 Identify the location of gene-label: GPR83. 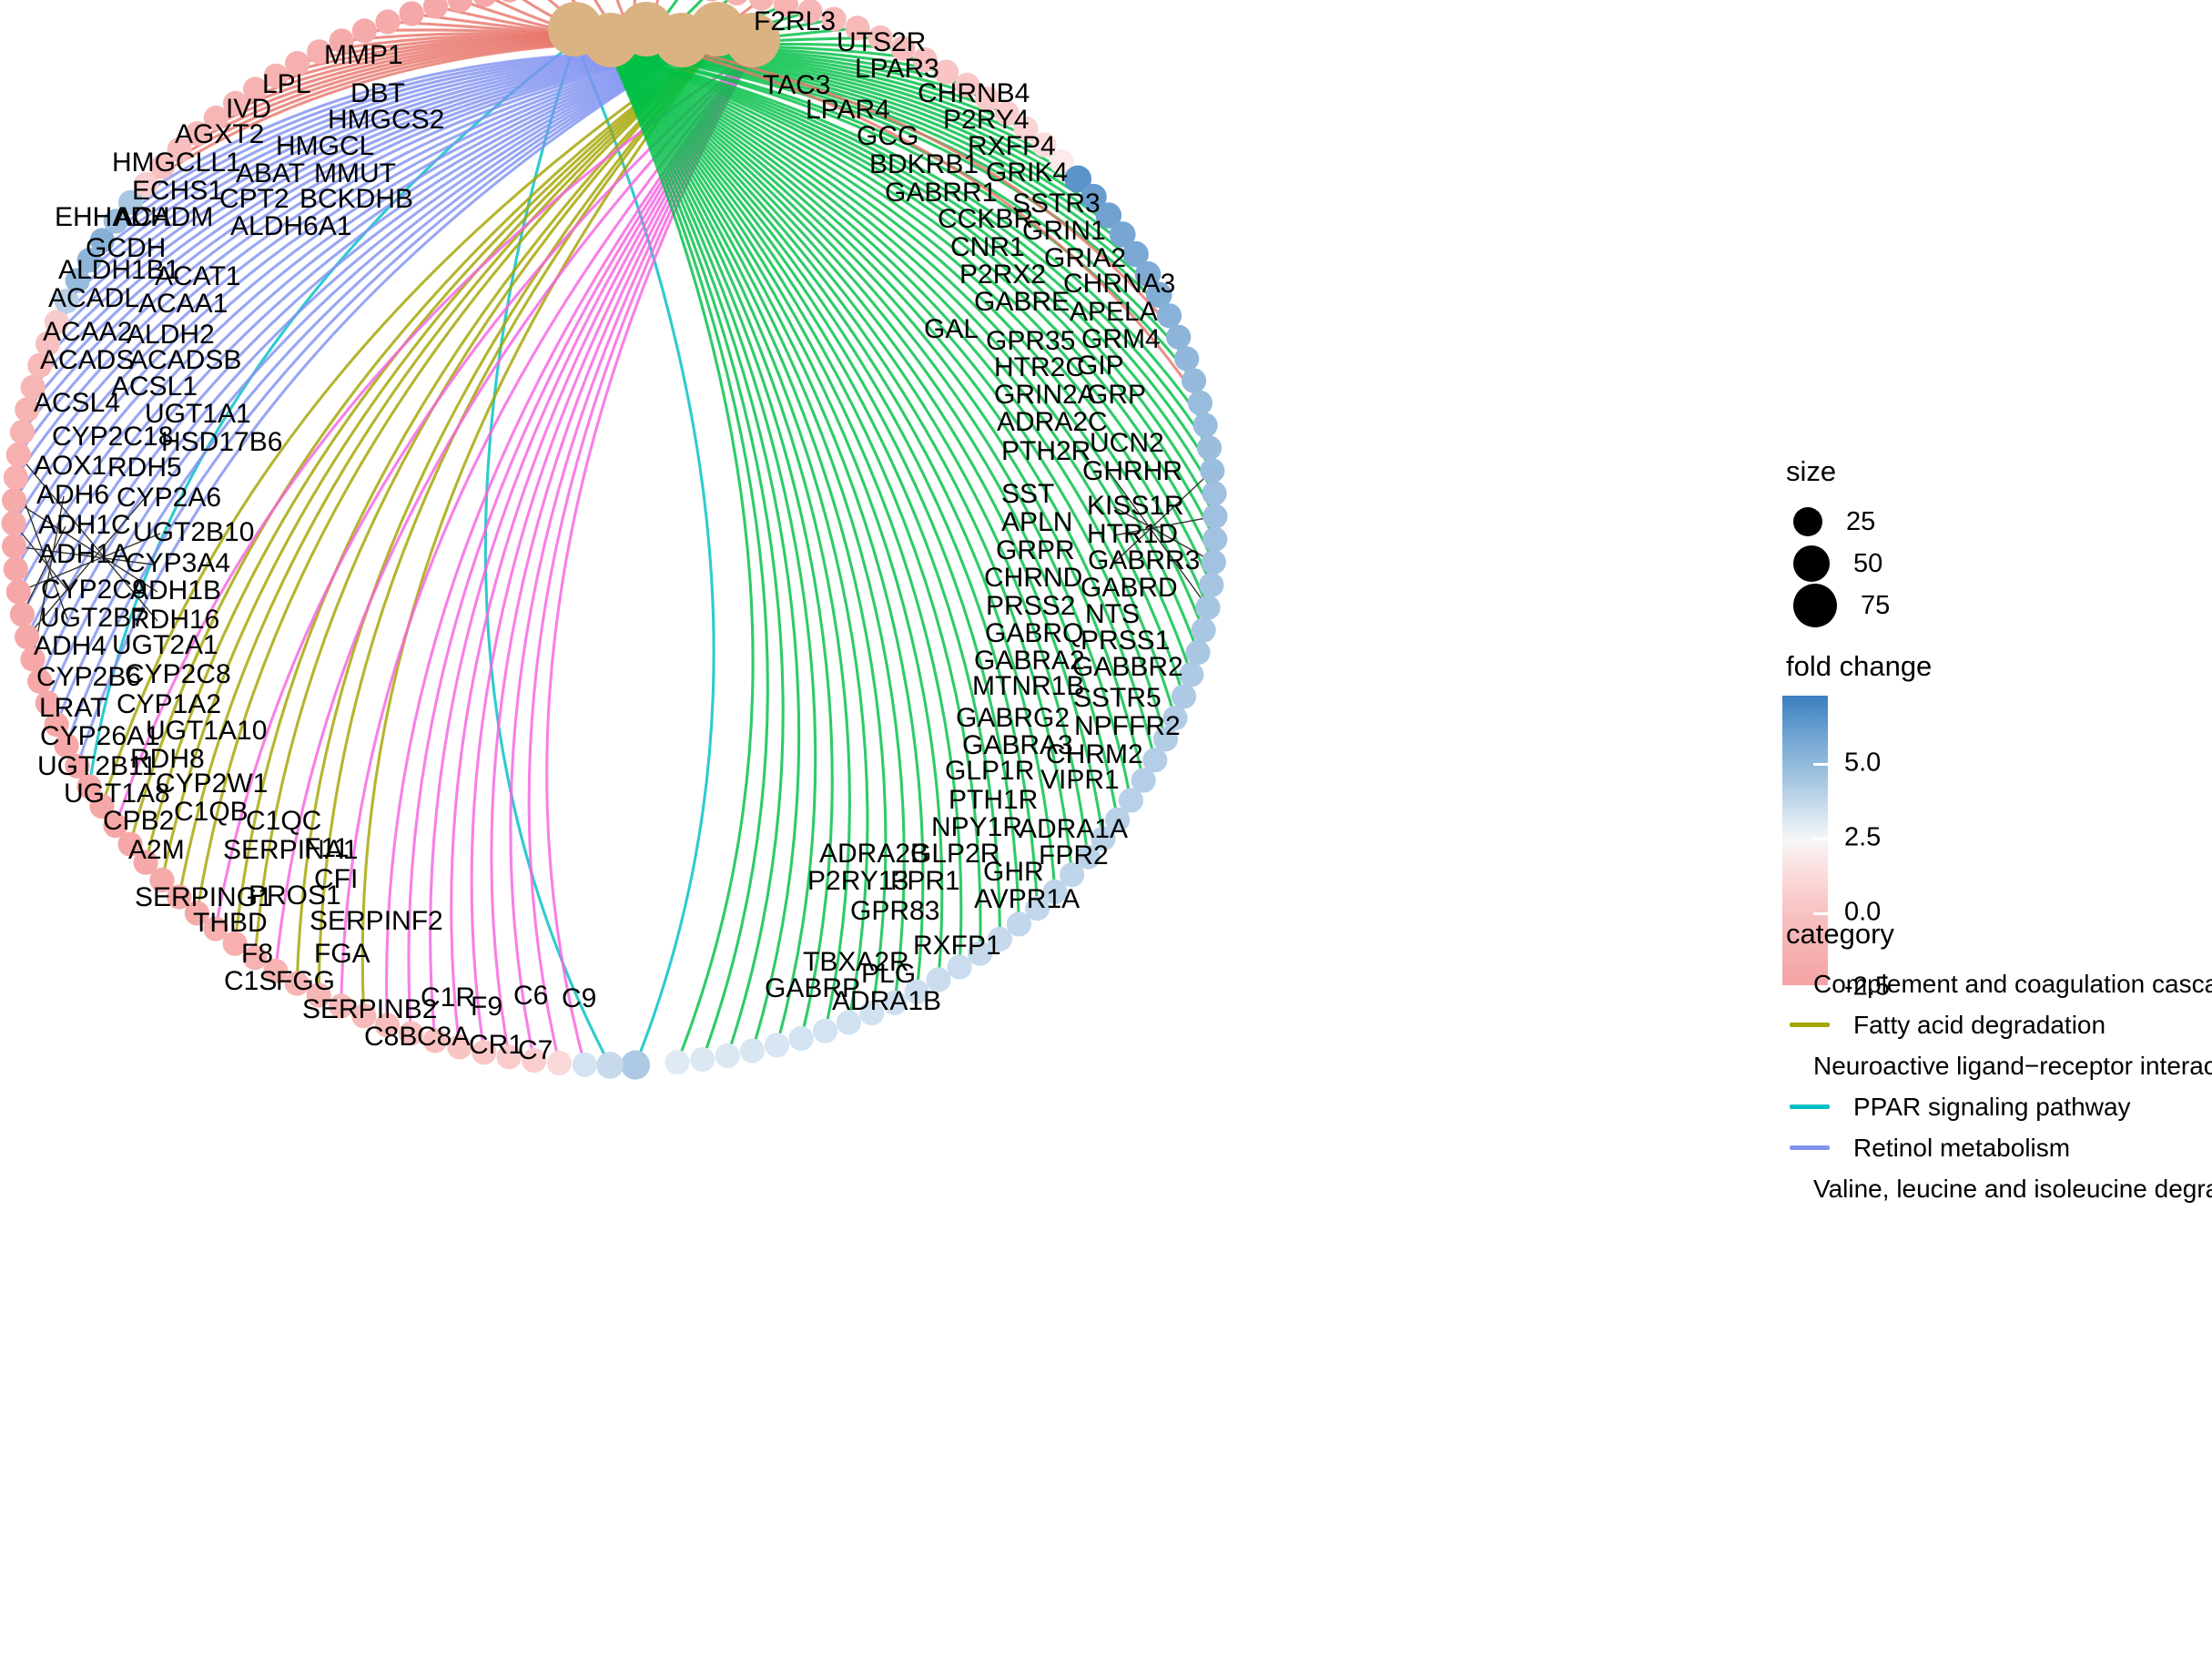
(894, 911).